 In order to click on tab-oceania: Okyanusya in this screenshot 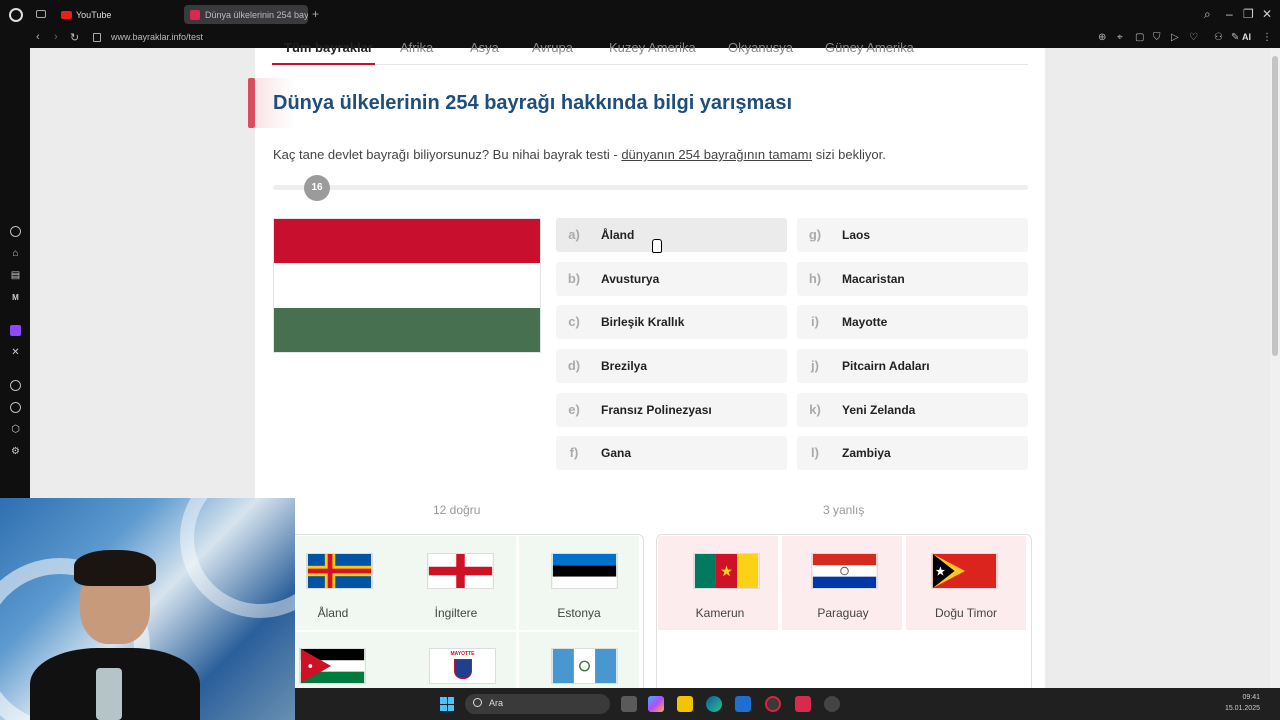, I will do `click(760, 47)`.